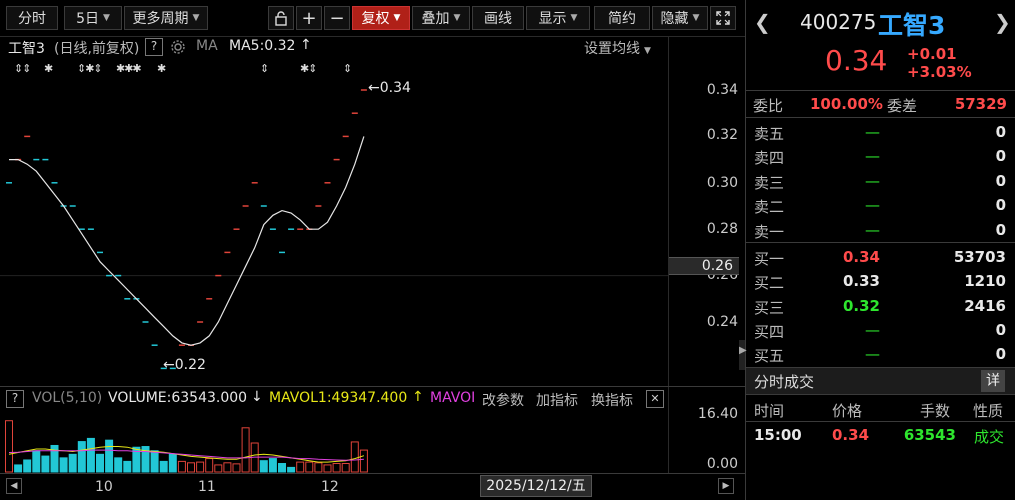 This screenshot has width=1015, height=500. Describe the element at coordinates (784, 382) in the screenshot. I see `trades-title: 分时成交` at that location.